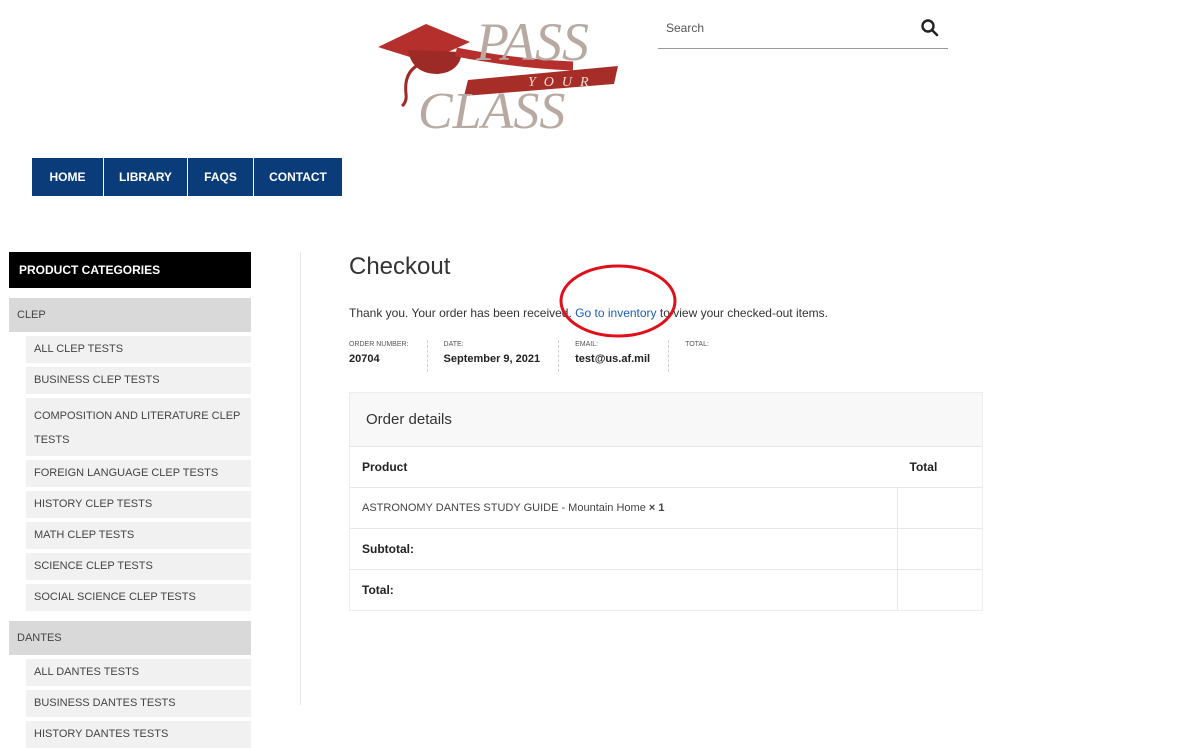 The height and width of the screenshot is (748, 1184). Describe the element at coordinates (939, 467) in the screenshot. I see `column-header-total: Total` at that location.